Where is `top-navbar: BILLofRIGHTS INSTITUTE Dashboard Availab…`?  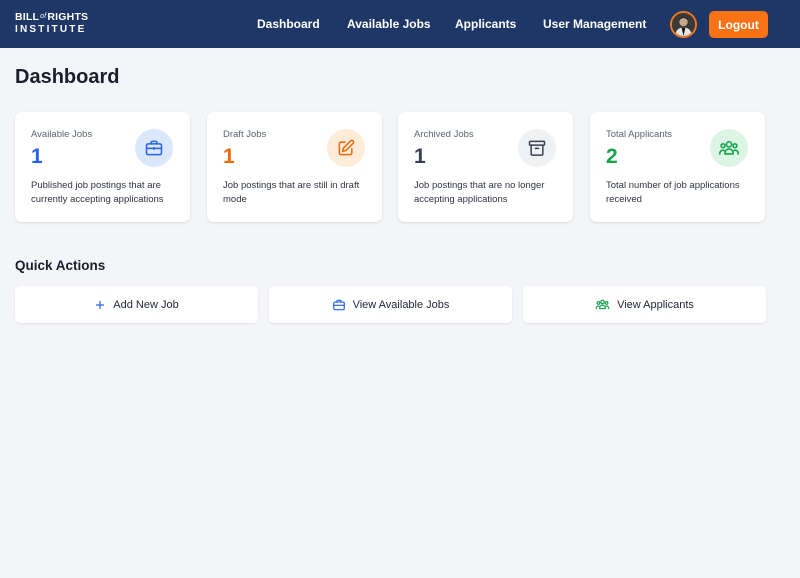 top-navbar: BILLofRIGHTS INSTITUTE Dashboard Availab… is located at coordinates (400, 24).